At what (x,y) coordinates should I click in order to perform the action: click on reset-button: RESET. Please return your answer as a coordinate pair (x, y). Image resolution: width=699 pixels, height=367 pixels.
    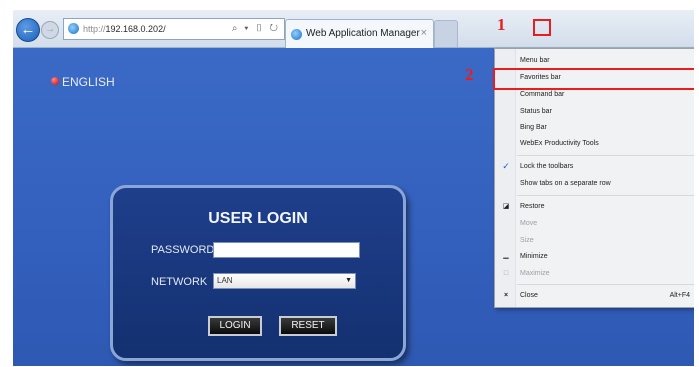
    Looking at the image, I should click on (308, 326).